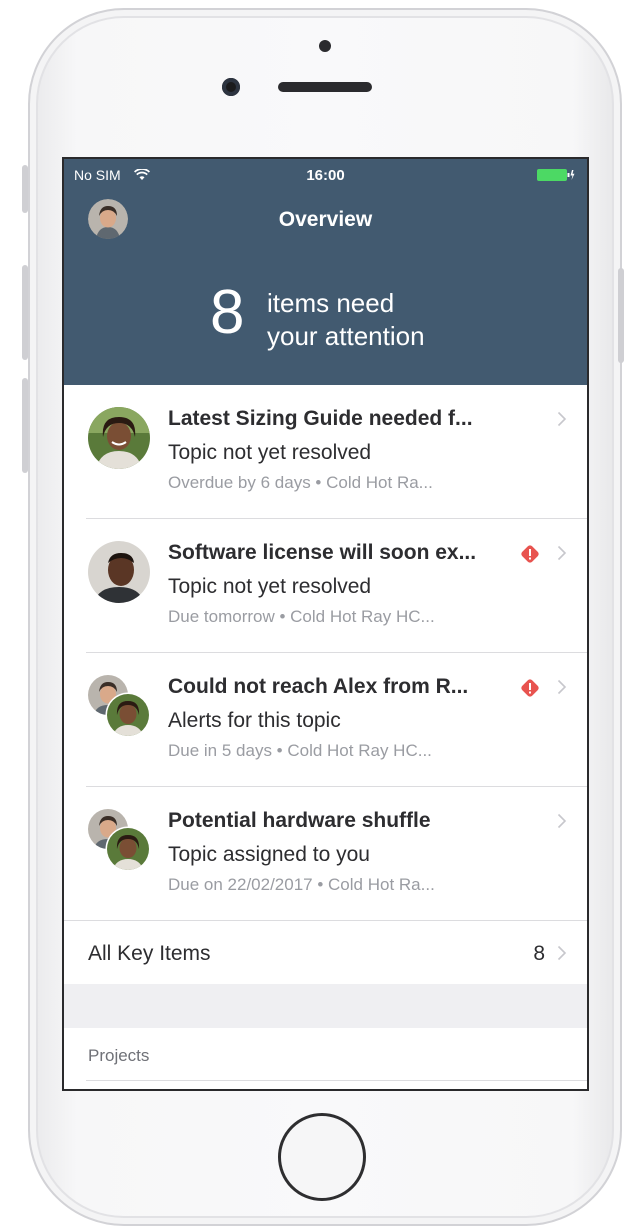 This screenshot has width=634, height=1229. I want to click on status-bar: No SIM 16:00, so click(325, 175).